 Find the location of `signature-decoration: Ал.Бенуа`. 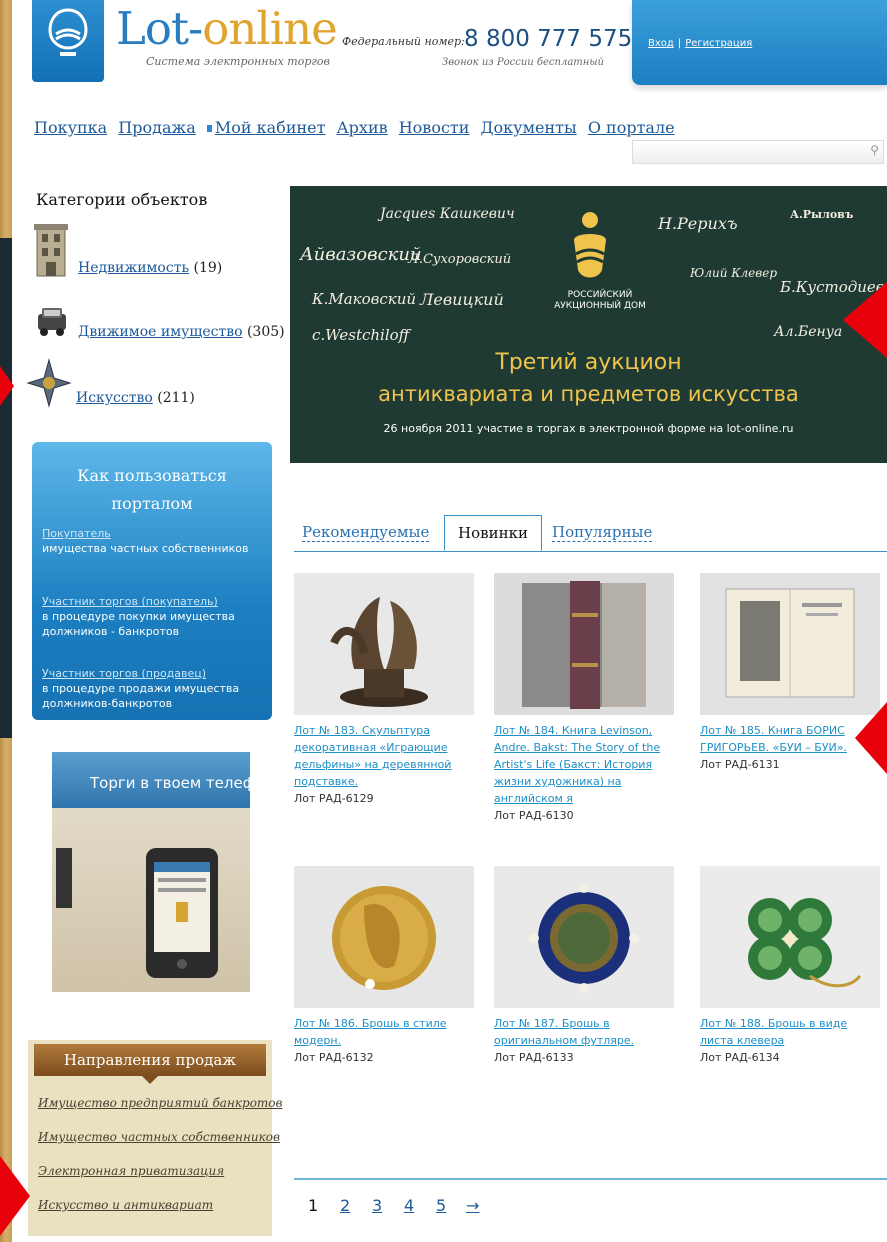

signature-decoration: Ал.Бенуа is located at coordinates (808, 332).